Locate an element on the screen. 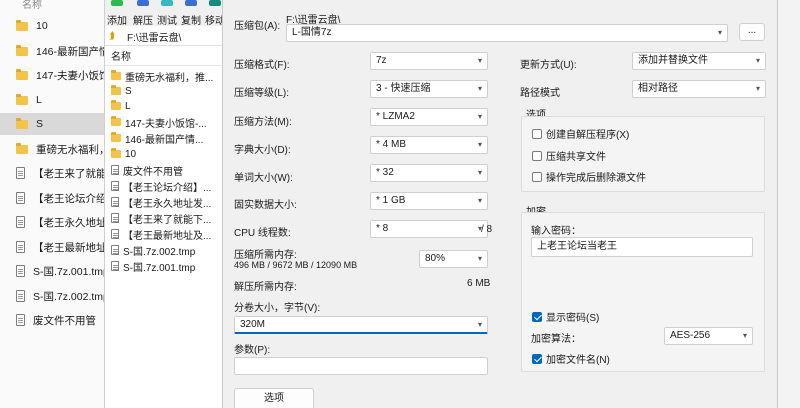 The width and height of the screenshot is (800, 408). format-select: 7z ▾ is located at coordinates (429, 61).